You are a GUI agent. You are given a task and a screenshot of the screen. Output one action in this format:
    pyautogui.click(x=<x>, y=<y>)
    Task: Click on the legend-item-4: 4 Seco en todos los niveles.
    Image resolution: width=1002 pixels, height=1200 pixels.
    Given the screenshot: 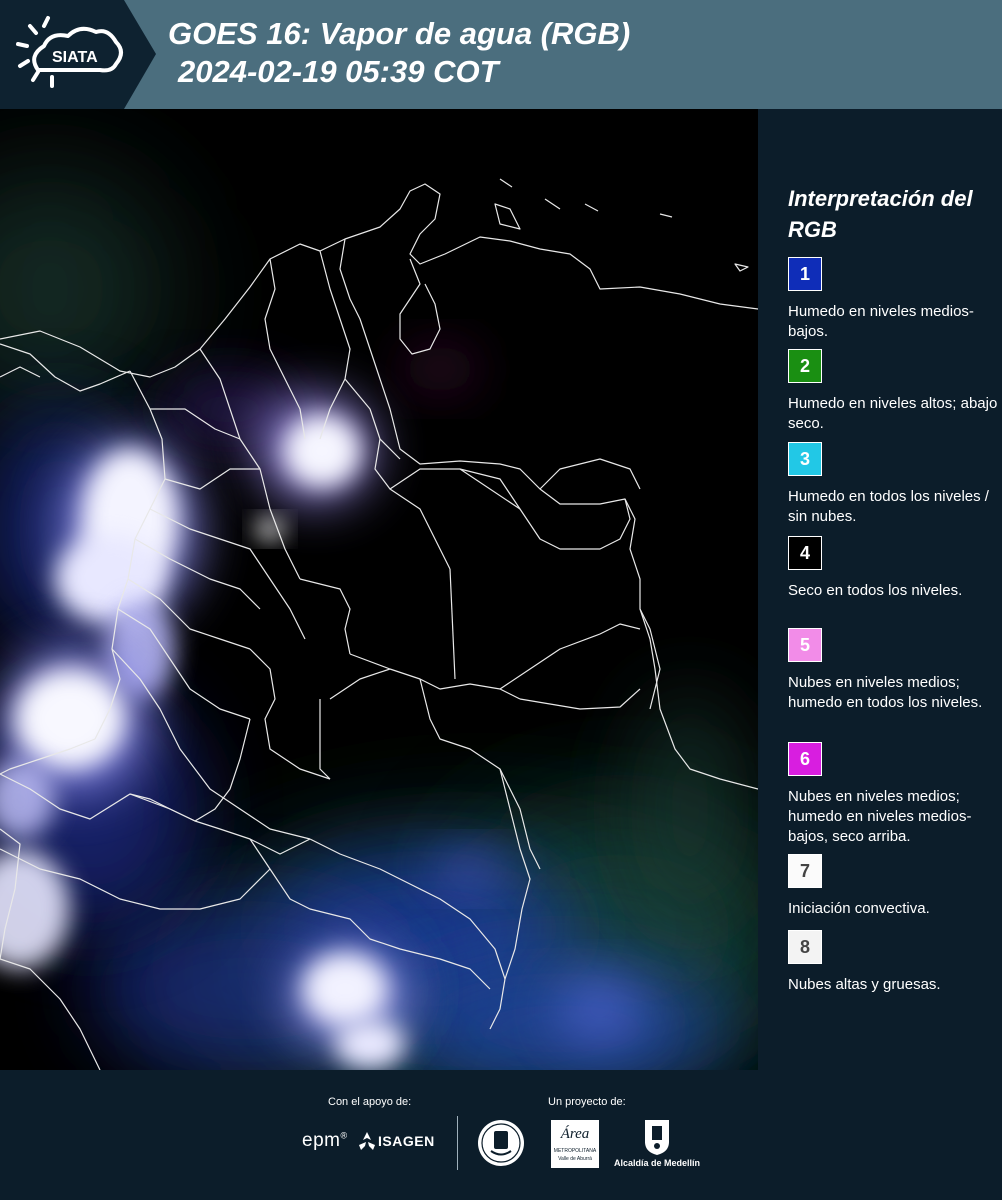 What is the action you would take?
    pyautogui.click(x=893, y=568)
    